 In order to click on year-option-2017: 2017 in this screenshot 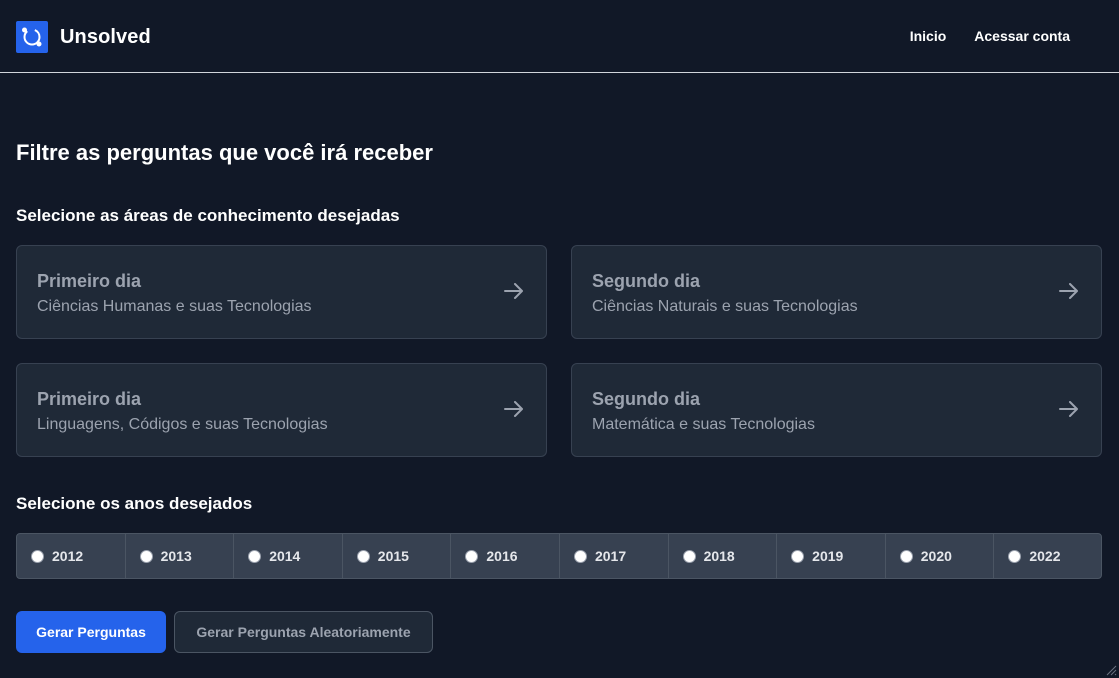, I will do `click(614, 556)`.